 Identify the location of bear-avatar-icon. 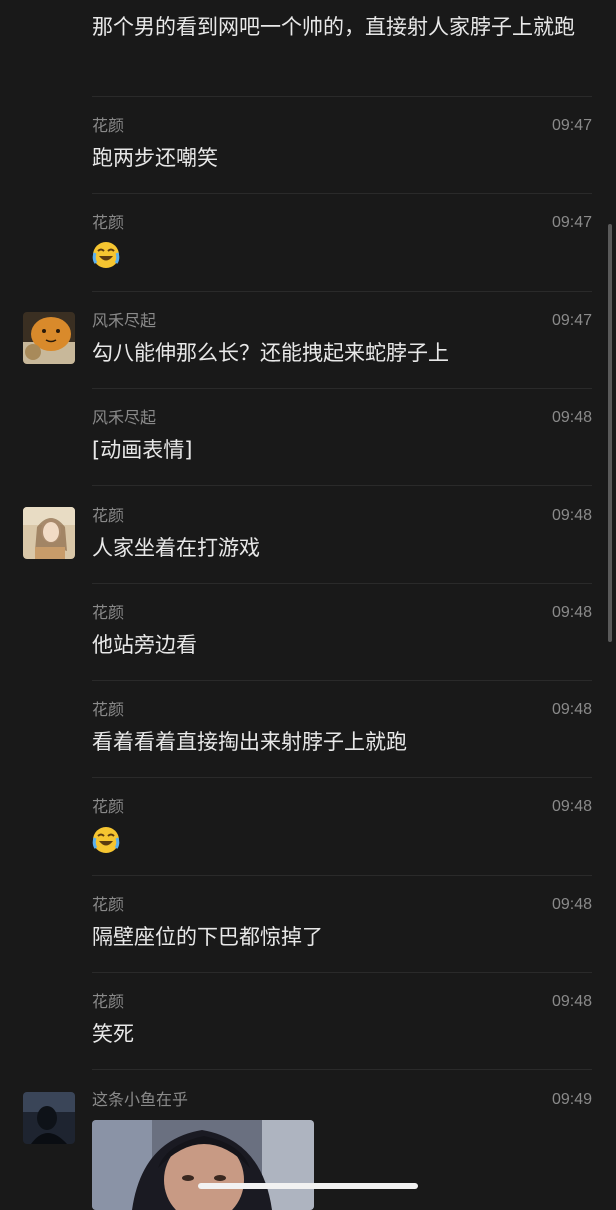
(49, 338).